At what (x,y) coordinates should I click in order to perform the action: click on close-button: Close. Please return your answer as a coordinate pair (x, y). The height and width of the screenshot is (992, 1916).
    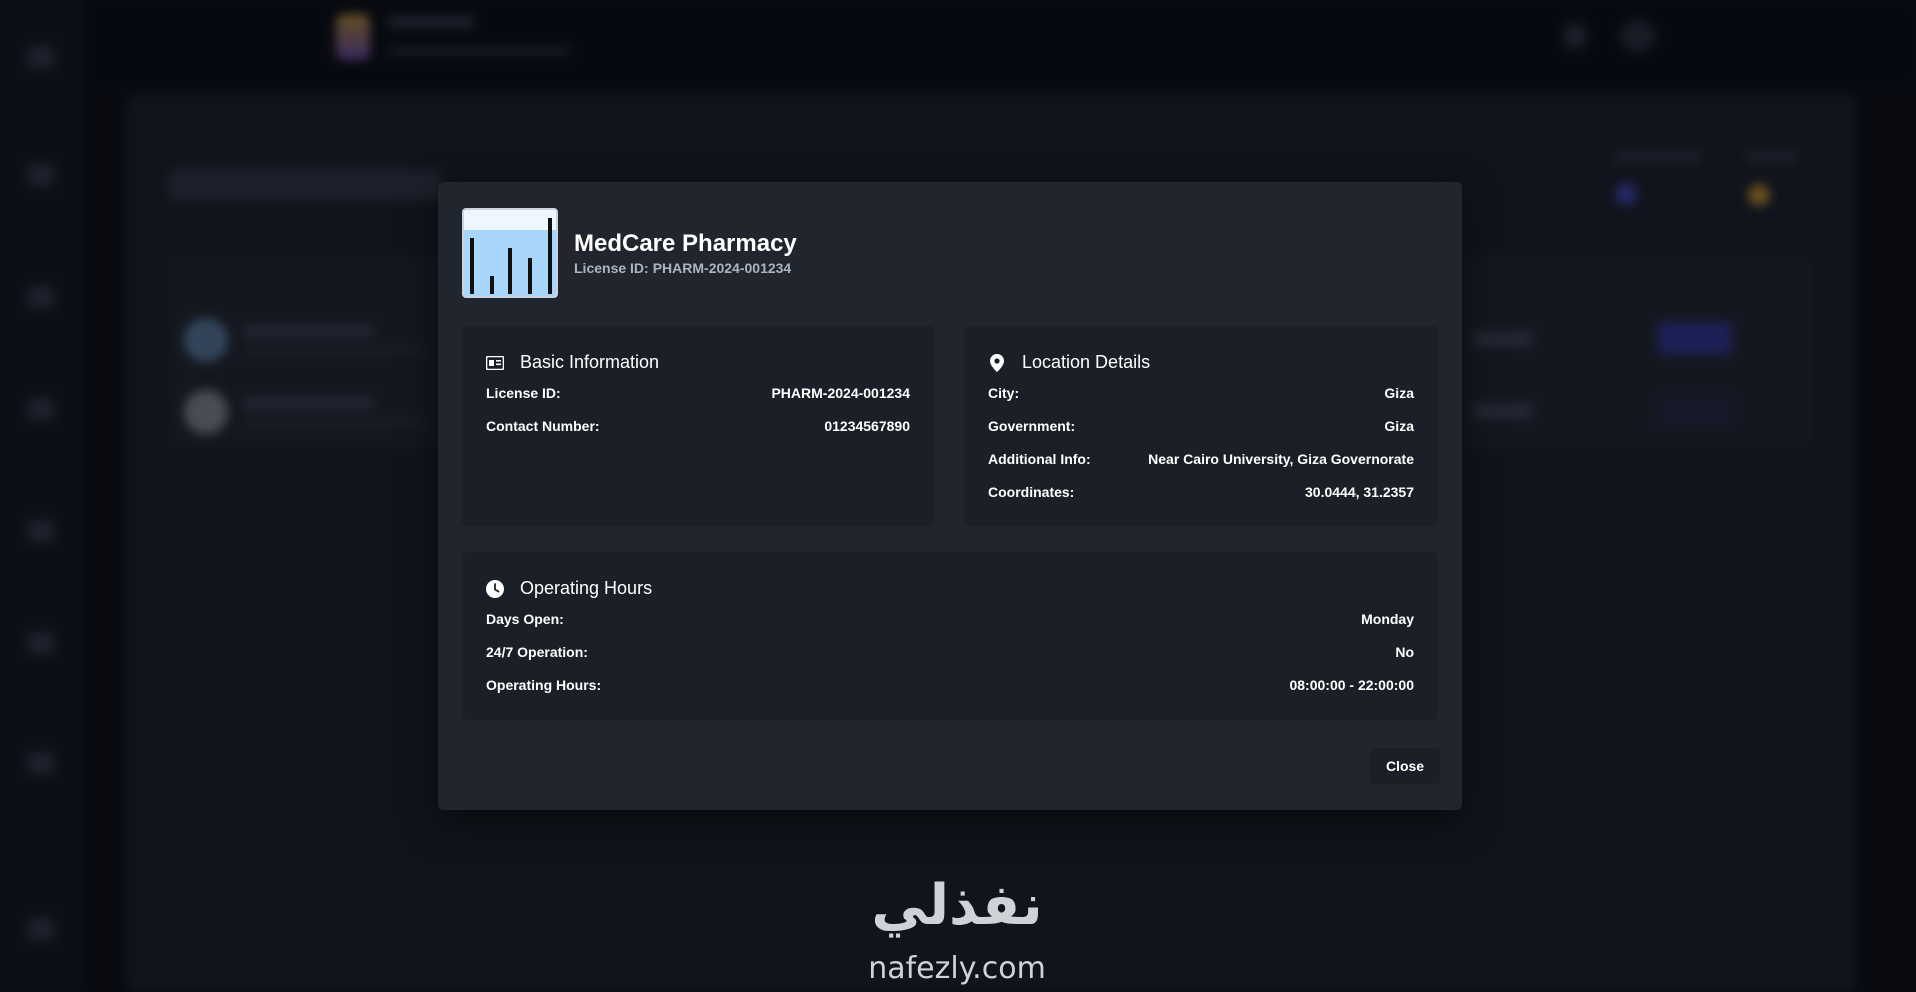
    Looking at the image, I should click on (1405, 766).